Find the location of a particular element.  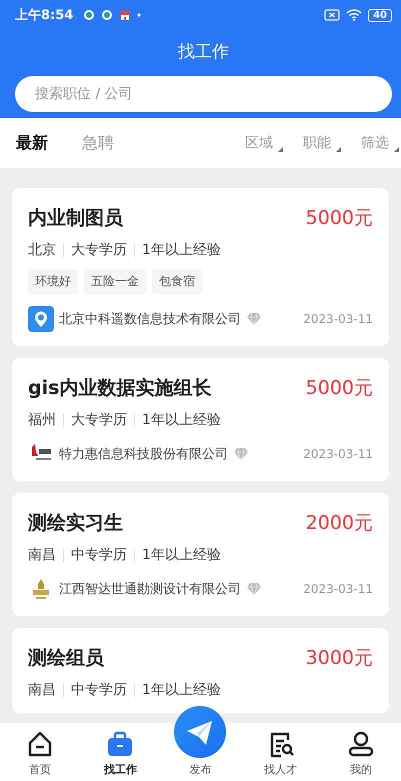

job-card: gis内业数据实施组长 5000元 福州 大专学历 1年以上经验 特力惠信息科技股份有限公司 2023-03-11 is located at coordinates (200, 419).